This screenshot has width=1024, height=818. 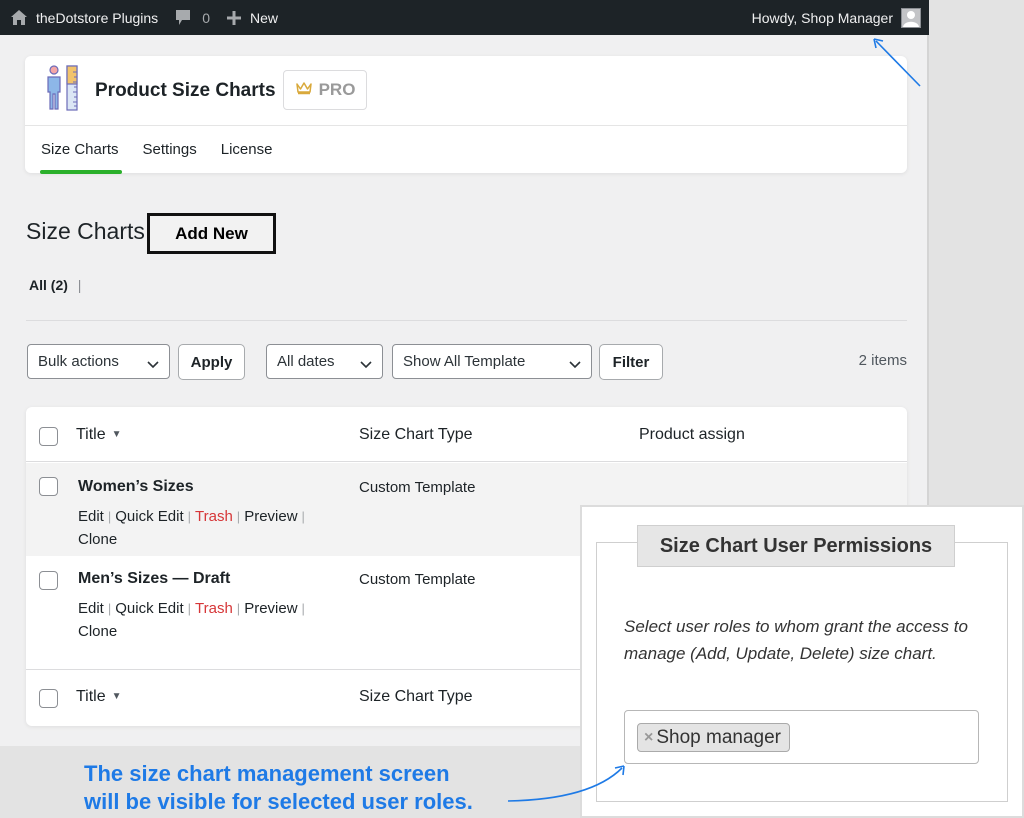 I want to click on user-roles-select: × Shop manager, so click(x=801, y=737).